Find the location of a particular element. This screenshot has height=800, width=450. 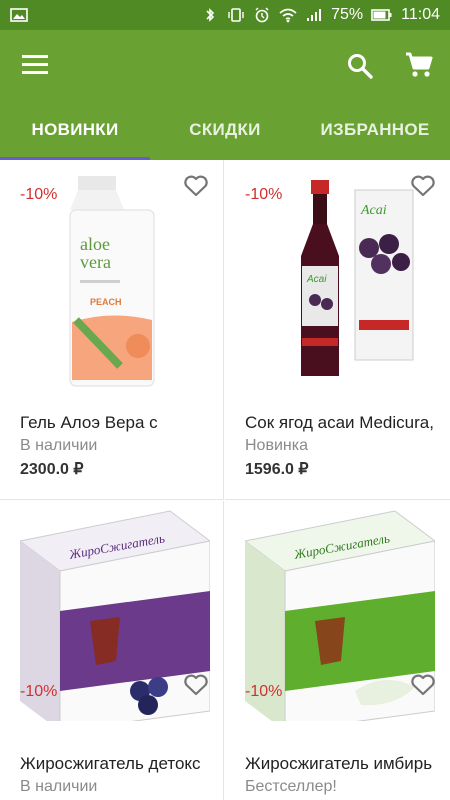

product-title: Жиросжигатель детокс is located at coordinates (110, 763).